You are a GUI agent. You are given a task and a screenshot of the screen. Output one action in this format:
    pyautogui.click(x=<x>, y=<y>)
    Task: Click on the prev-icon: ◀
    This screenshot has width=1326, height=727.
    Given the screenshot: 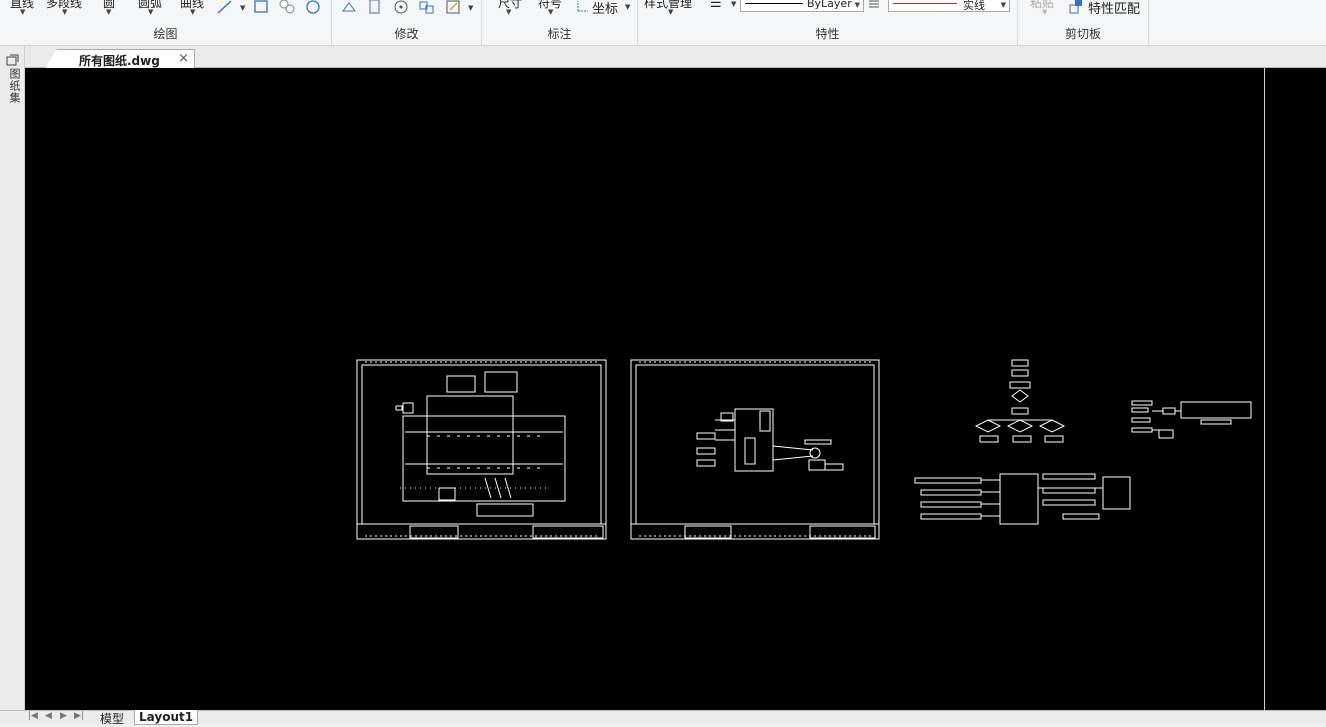 What is the action you would take?
    pyautogui.click(x=48, y=716)
    